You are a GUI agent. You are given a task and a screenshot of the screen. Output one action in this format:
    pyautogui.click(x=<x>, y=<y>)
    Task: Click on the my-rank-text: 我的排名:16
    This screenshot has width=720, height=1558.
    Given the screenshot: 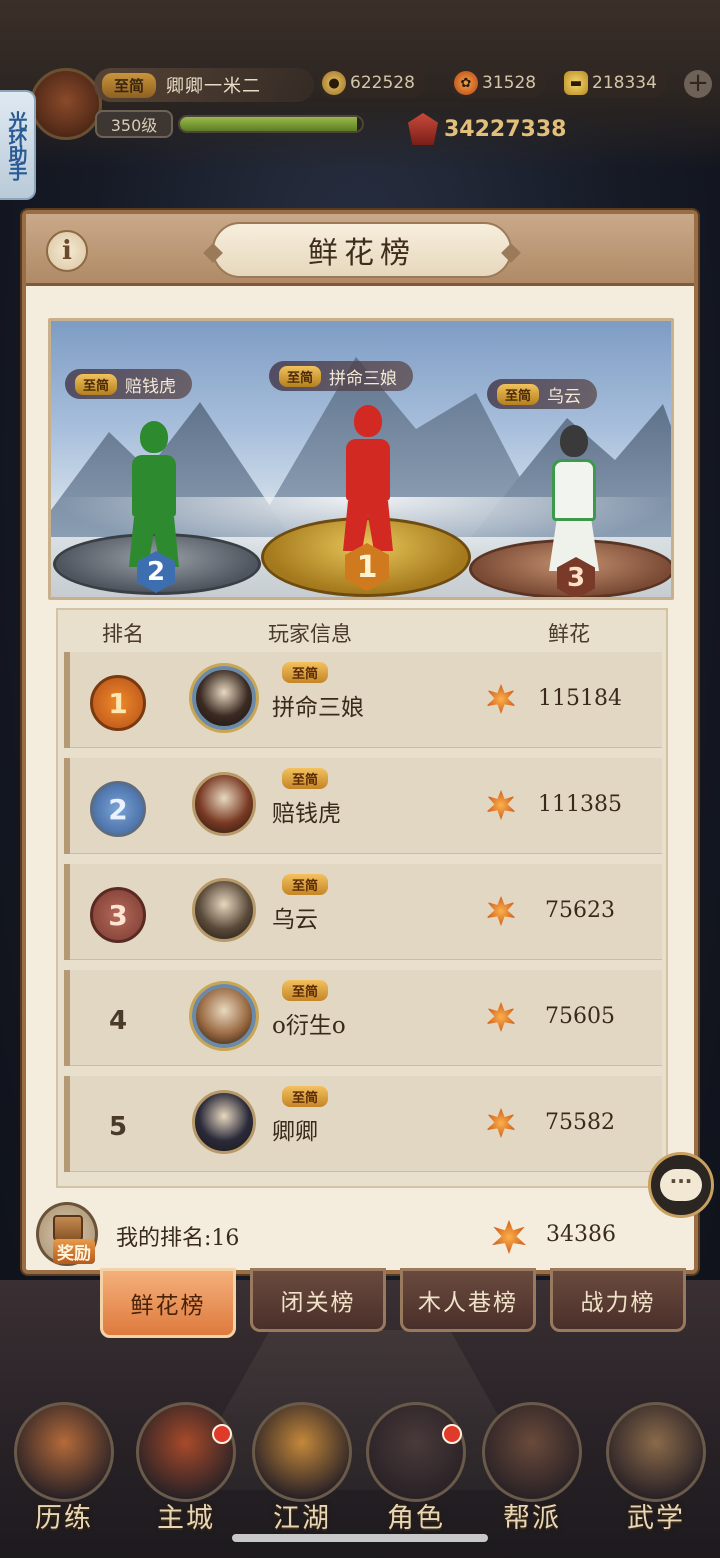 What is the action you would take?
    pyautogui.click(x=178, y=1238)
    